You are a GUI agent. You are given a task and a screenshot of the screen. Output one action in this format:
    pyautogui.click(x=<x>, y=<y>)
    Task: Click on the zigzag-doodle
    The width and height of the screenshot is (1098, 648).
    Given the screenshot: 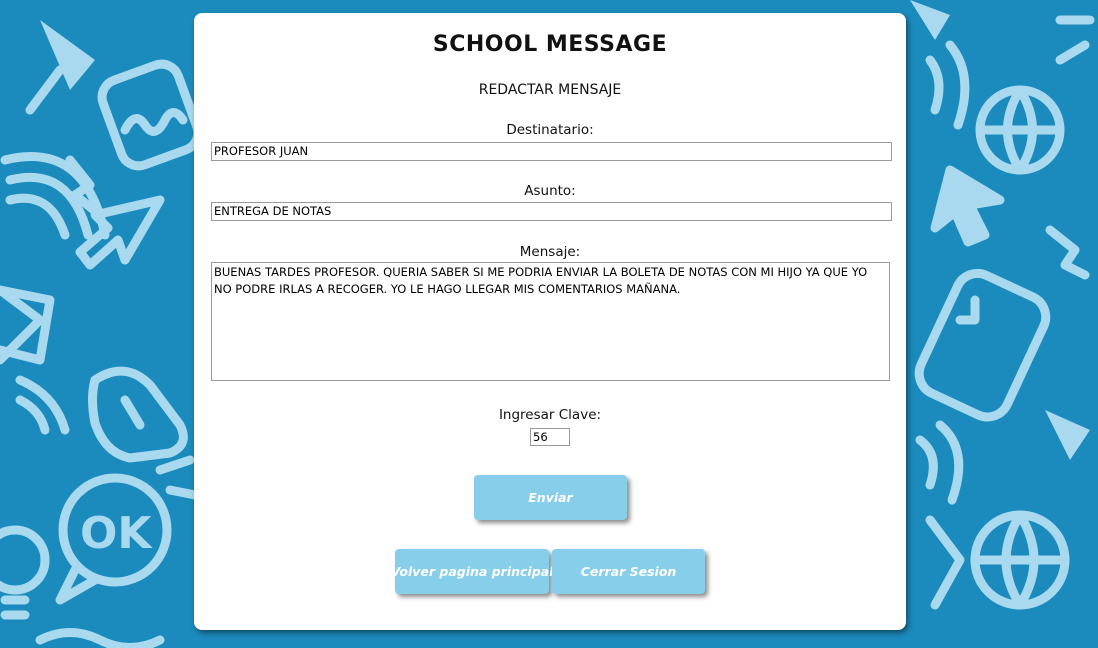 What is the action you would take?
    pyautogui.click(x=1067, y=252)
    